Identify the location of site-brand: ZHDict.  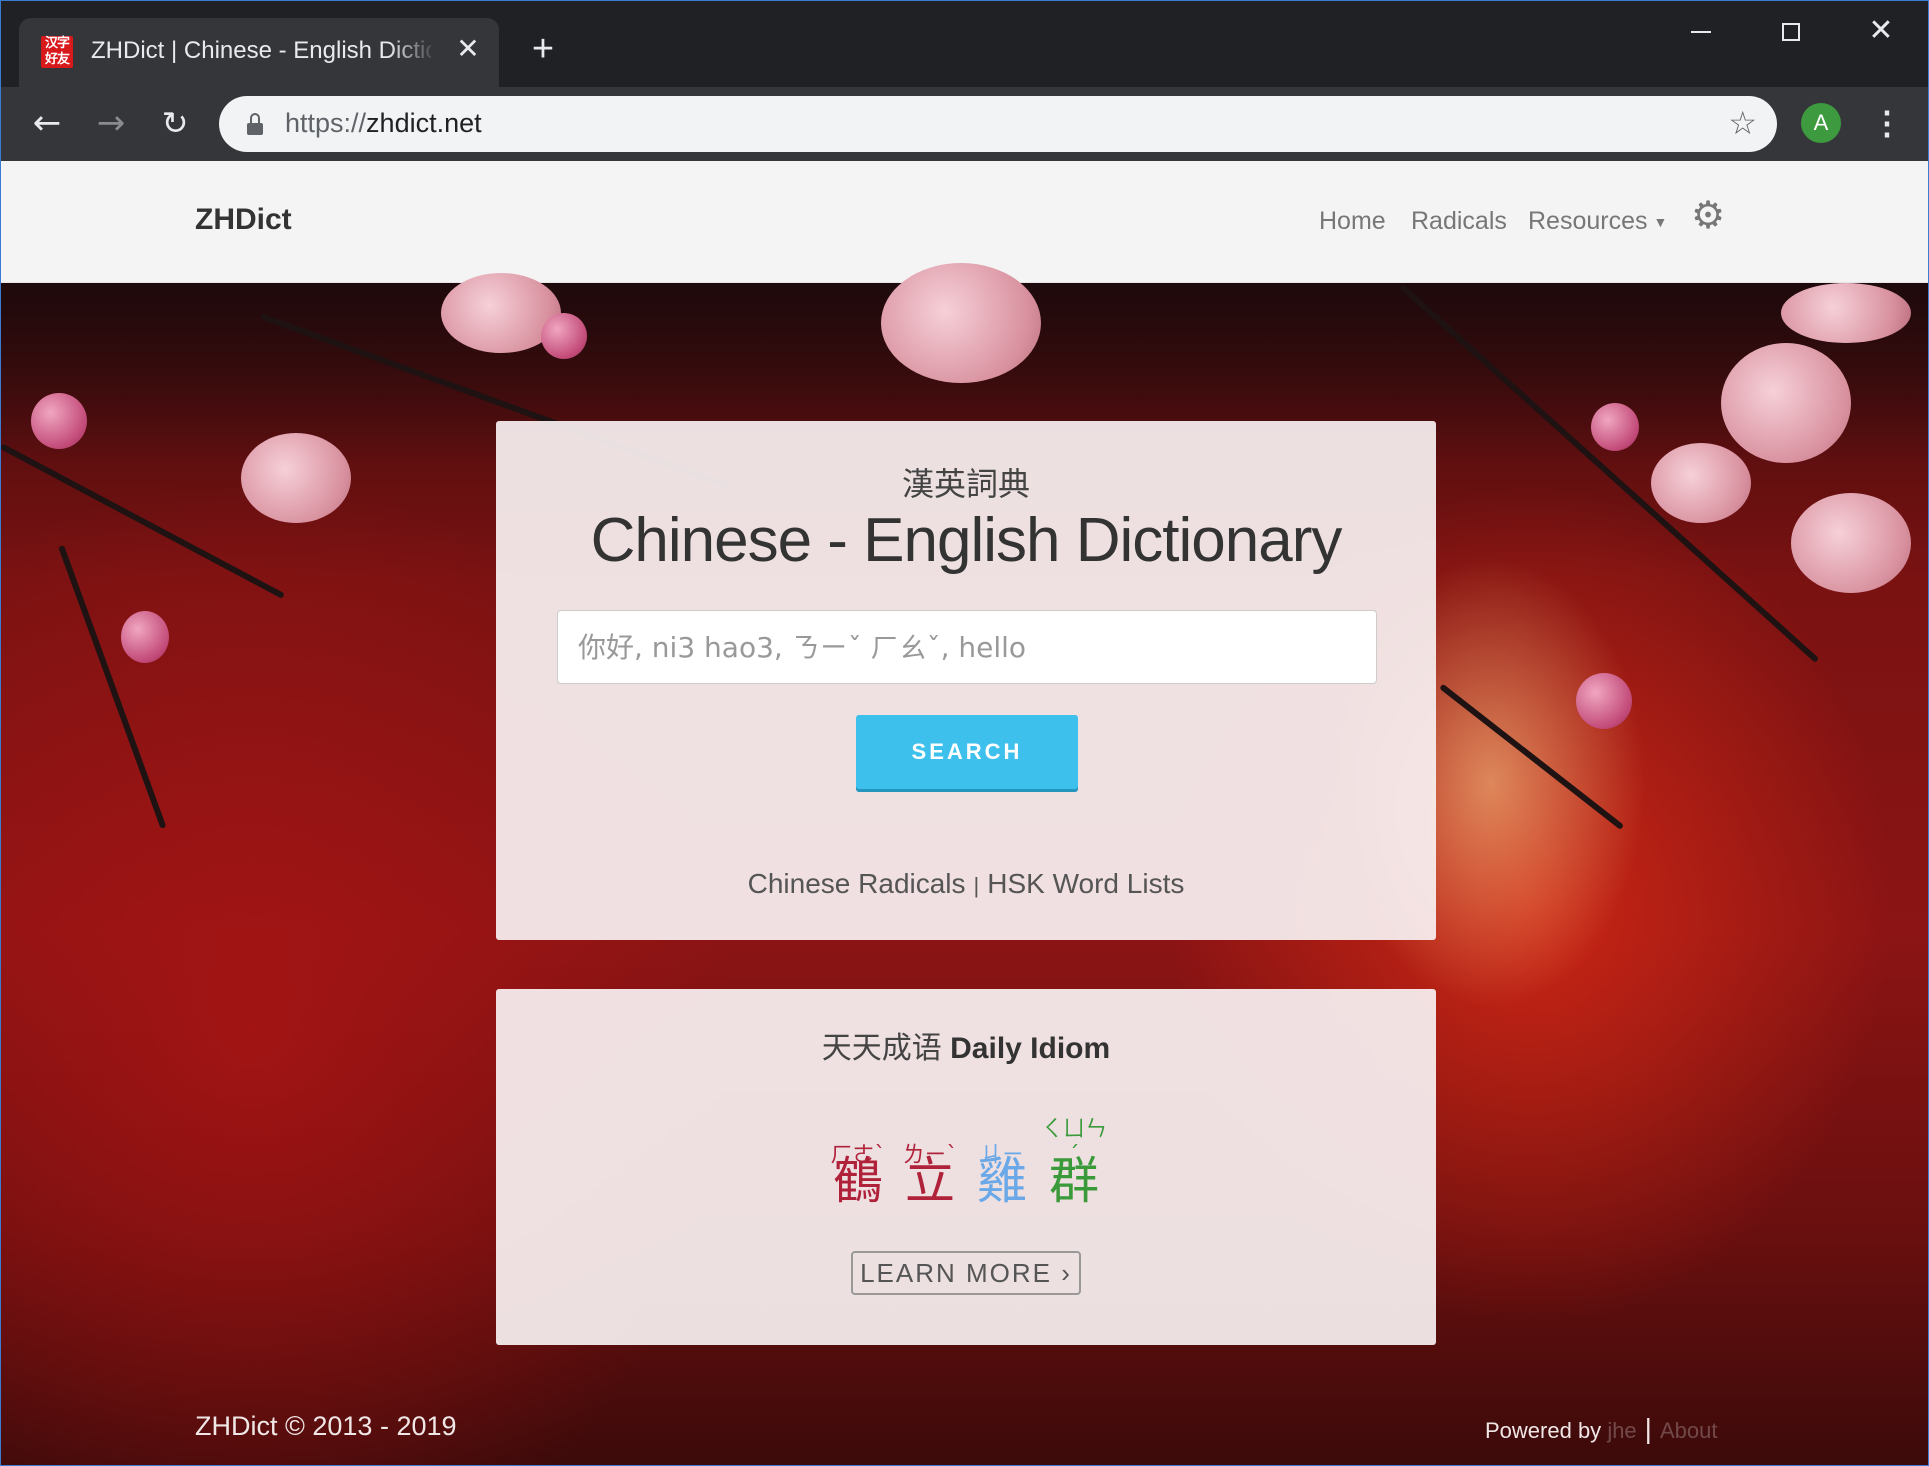
(243, 220).